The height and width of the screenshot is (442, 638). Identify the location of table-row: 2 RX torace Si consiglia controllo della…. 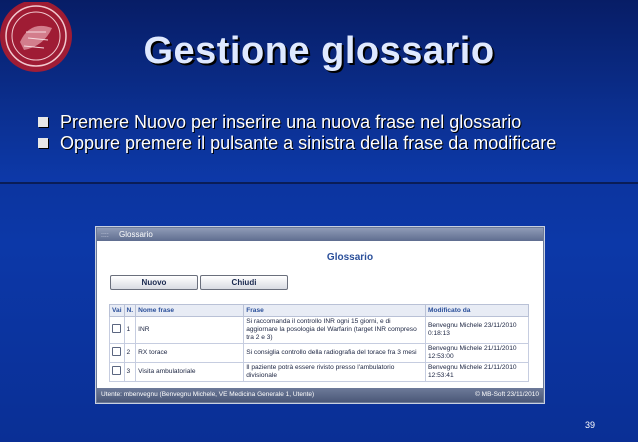
(319, 353).